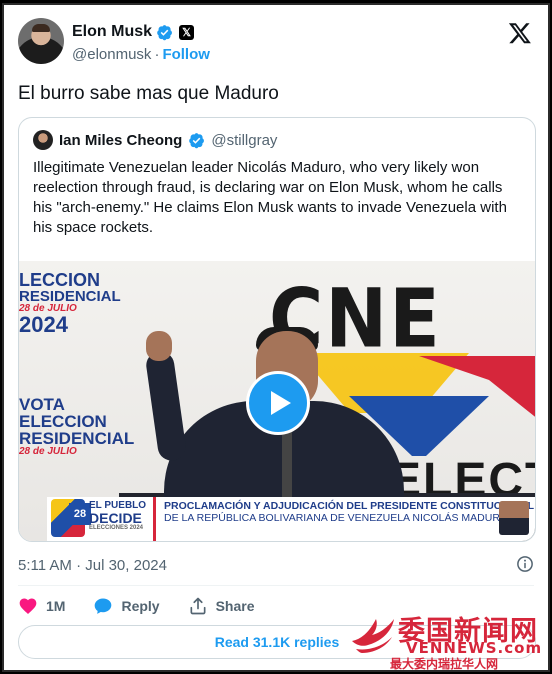 The image size is (552, 674). What do you see at coordinates (92, 565) in the screenshot?
I see `tweet-timestamp: 5:11 AM · Jul 30, 2024` at bounding box center [92, 565].